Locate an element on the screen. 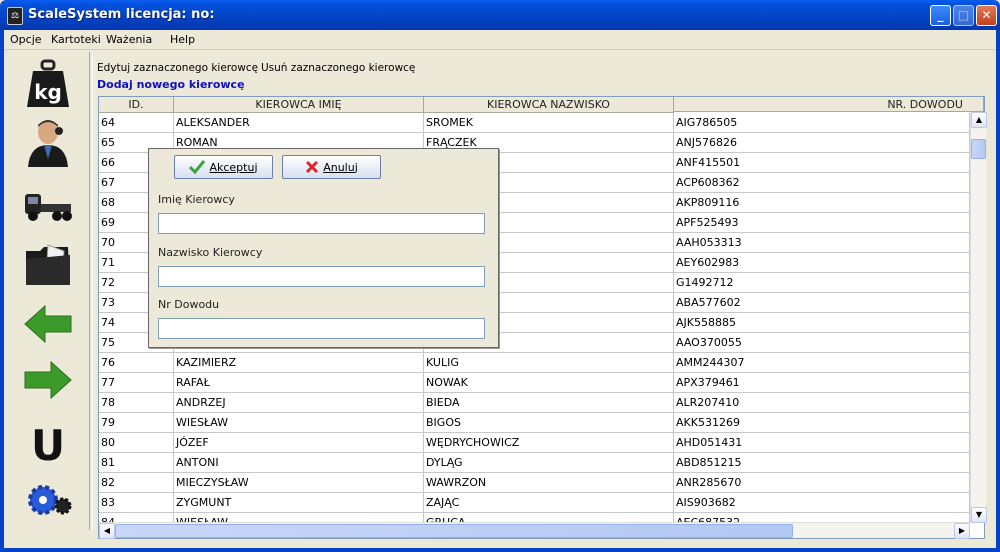 The image size is (1000, 552). scroll-up-button: ▲ is located at coordinates (979, 120).